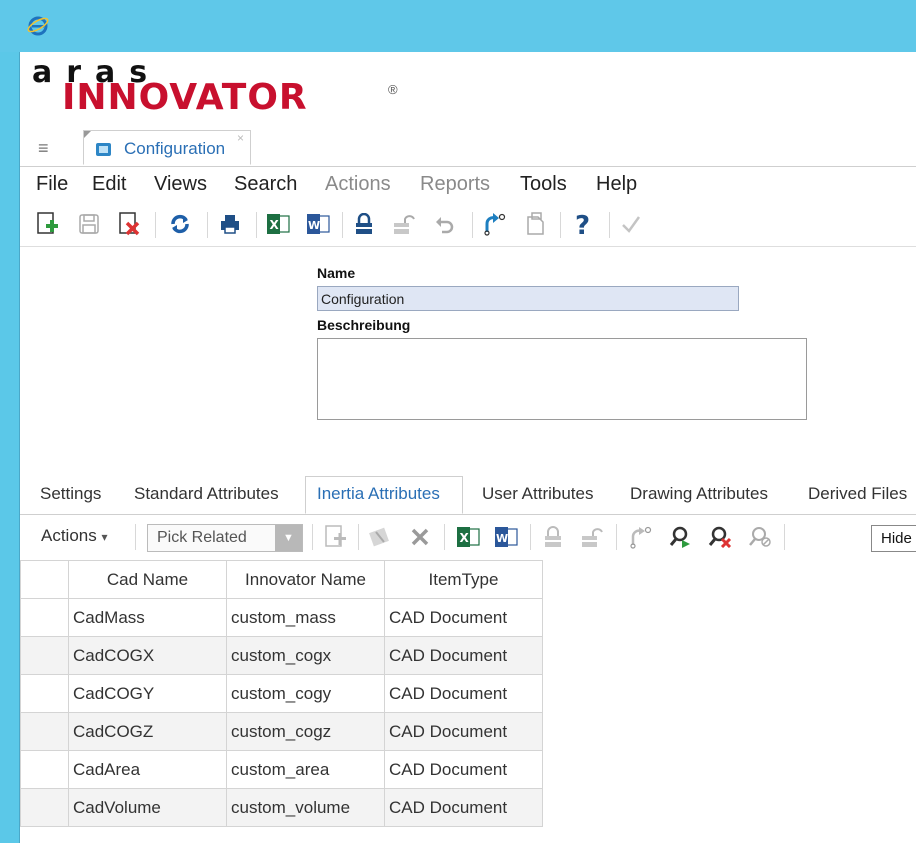  What do you see at coordinates (857, 494) in the screenshot?
I see `tab-derived-files: Derived Files` at bounding box center [857, 494].